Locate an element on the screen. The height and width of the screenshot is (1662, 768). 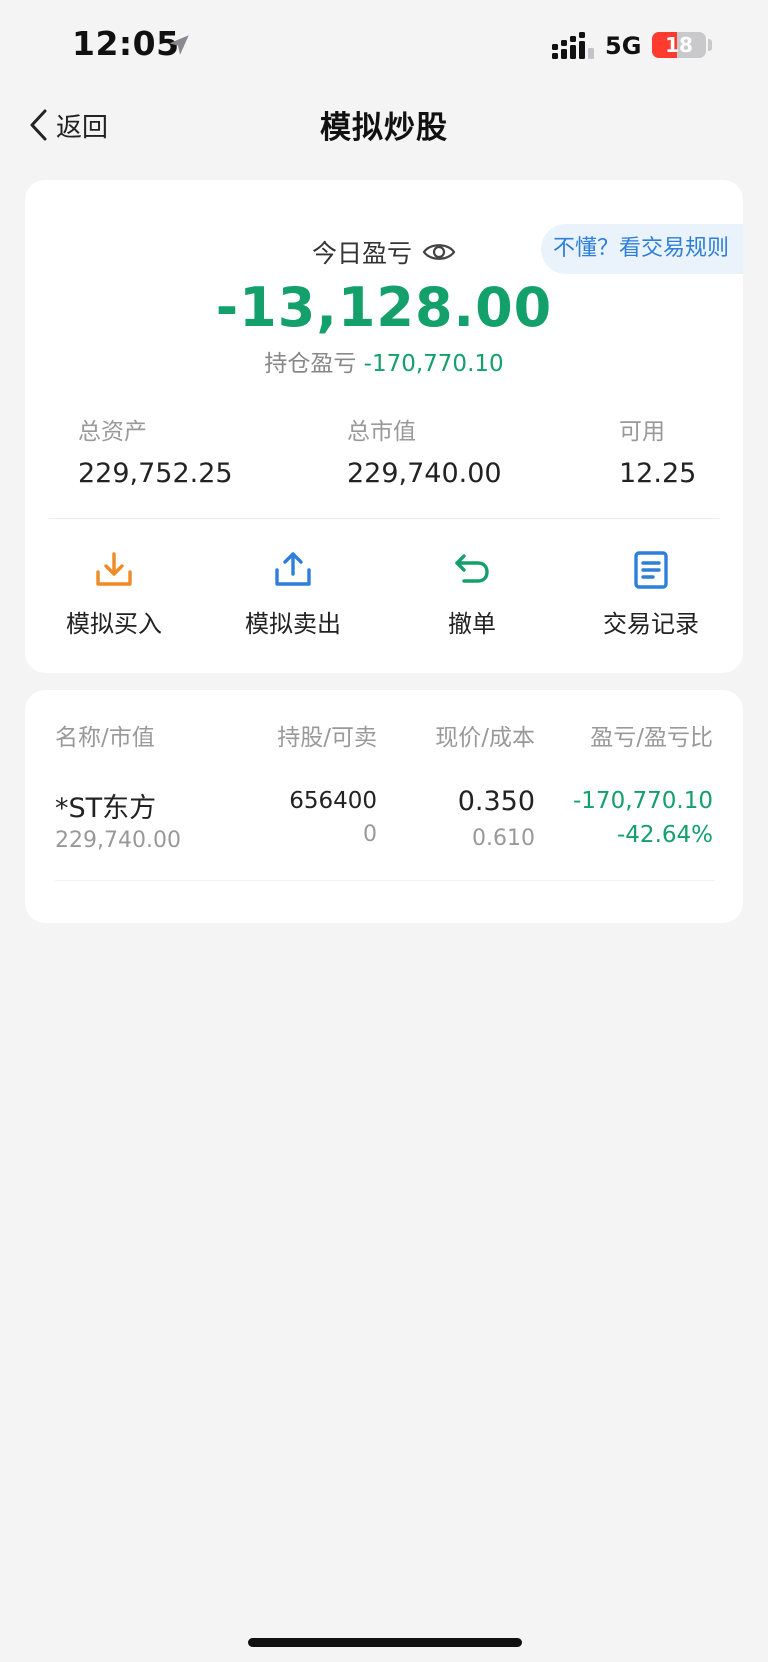
stat-value: 12.25 is located at coordinates (658, 473).